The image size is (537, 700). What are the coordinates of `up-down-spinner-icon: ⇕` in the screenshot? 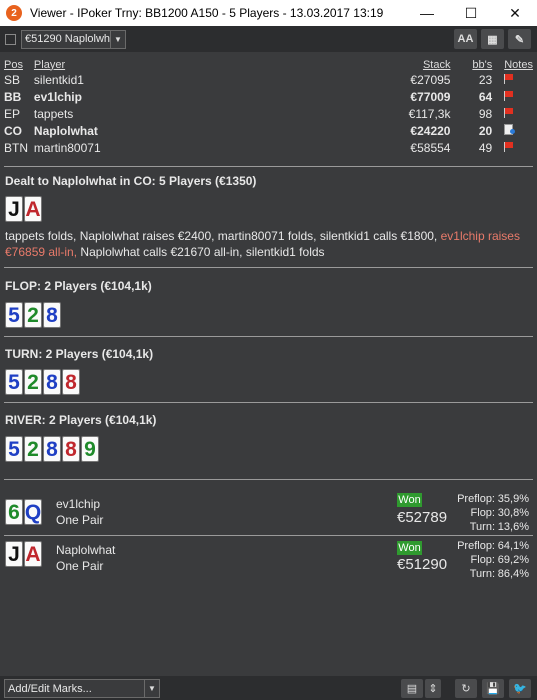 It's located at (433, 688).